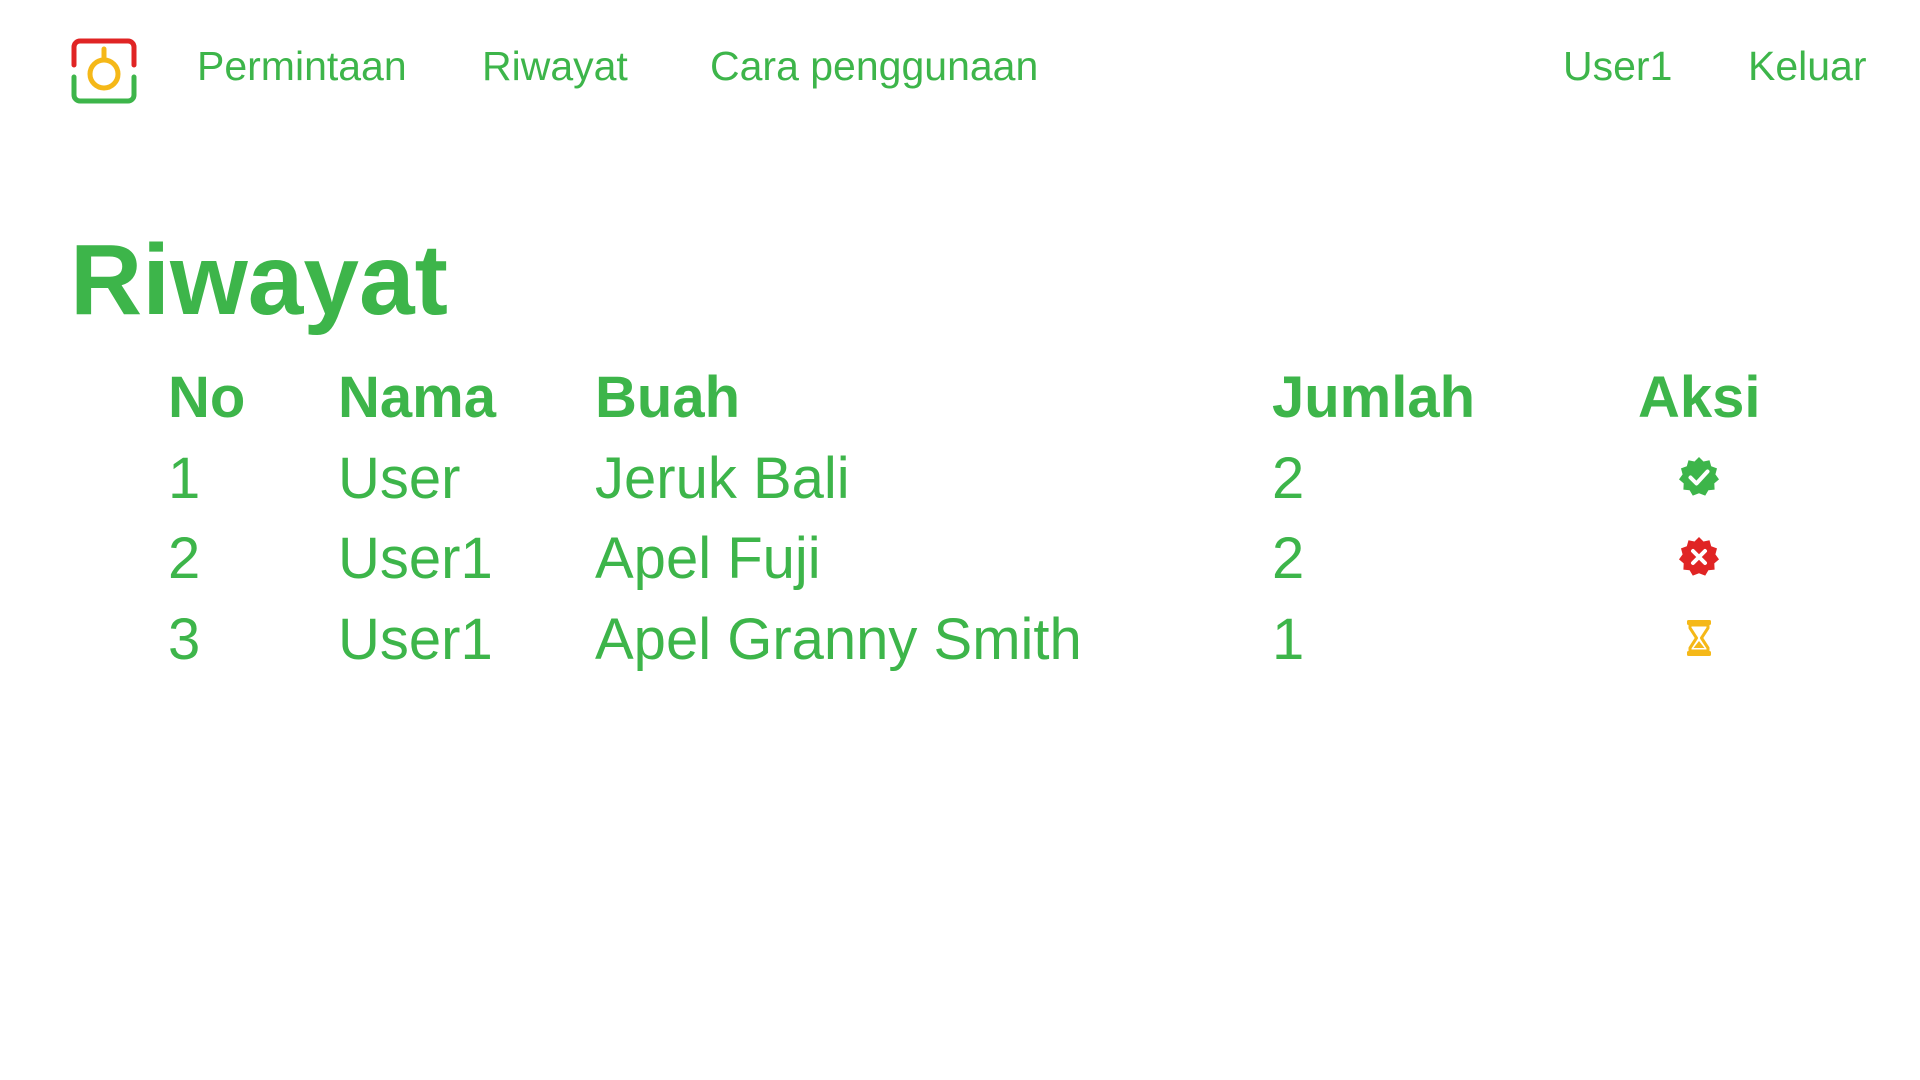 This screenshot has width=1920, height=1080. Describe the element at coordinates (302, 66) in the screenshot. I see `nav-link-permintaan: Permintaan` at that location.